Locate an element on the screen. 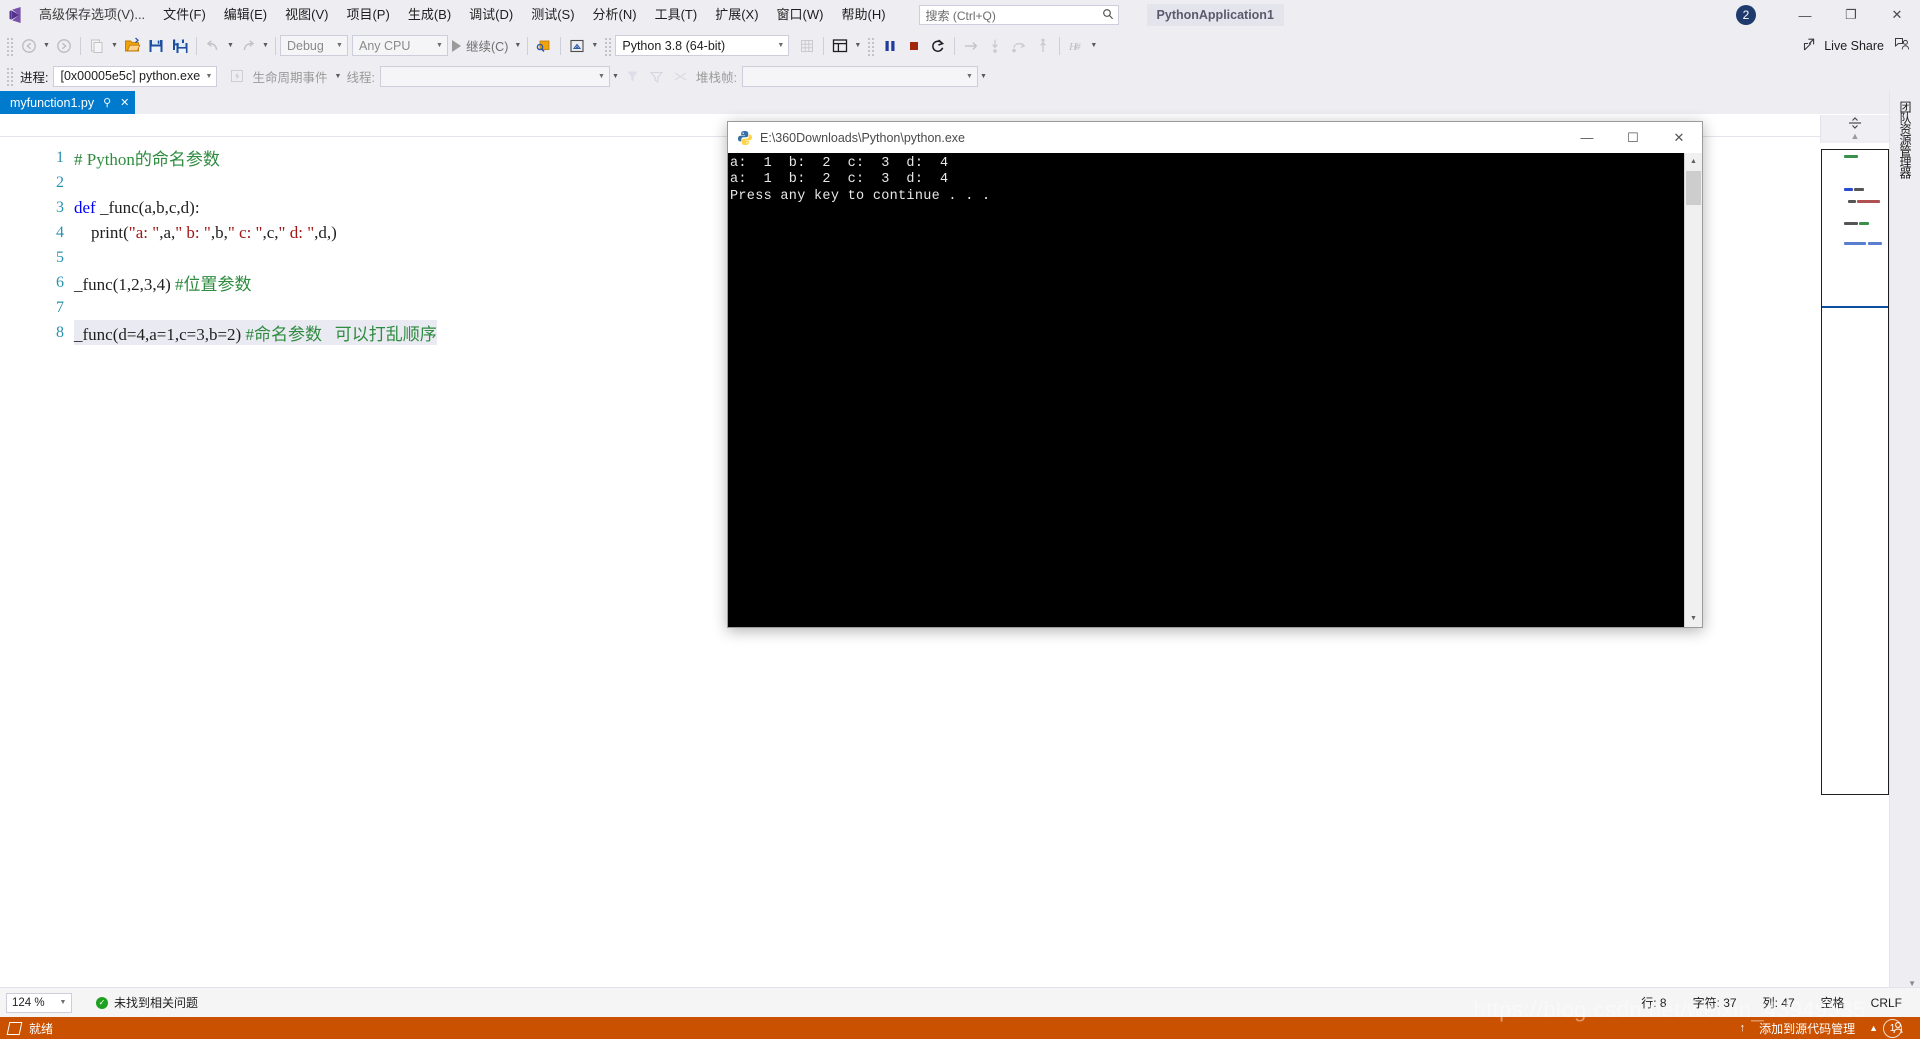  break-all-icon is located at coordinates (890, 46).